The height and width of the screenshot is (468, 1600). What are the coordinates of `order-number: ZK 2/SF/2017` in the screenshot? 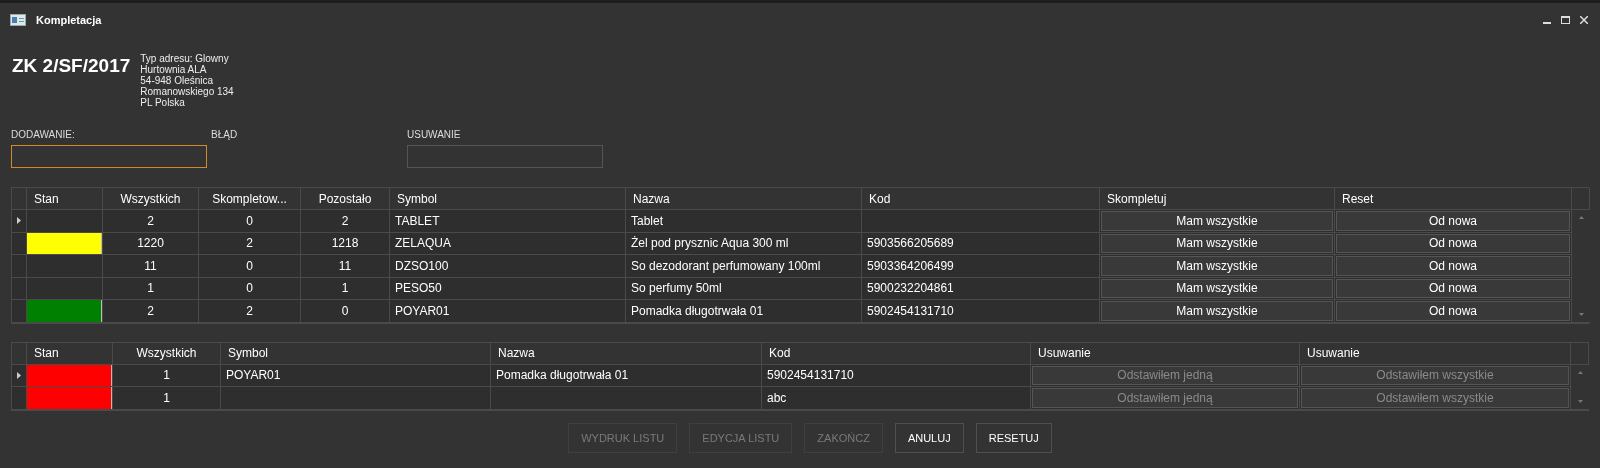 It's located at (71, 66).